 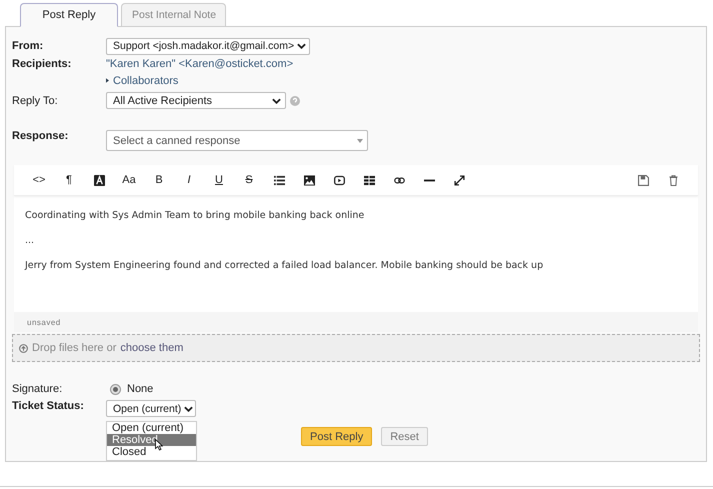 I want to click on radio-label: None, so click(x=140, y=389).